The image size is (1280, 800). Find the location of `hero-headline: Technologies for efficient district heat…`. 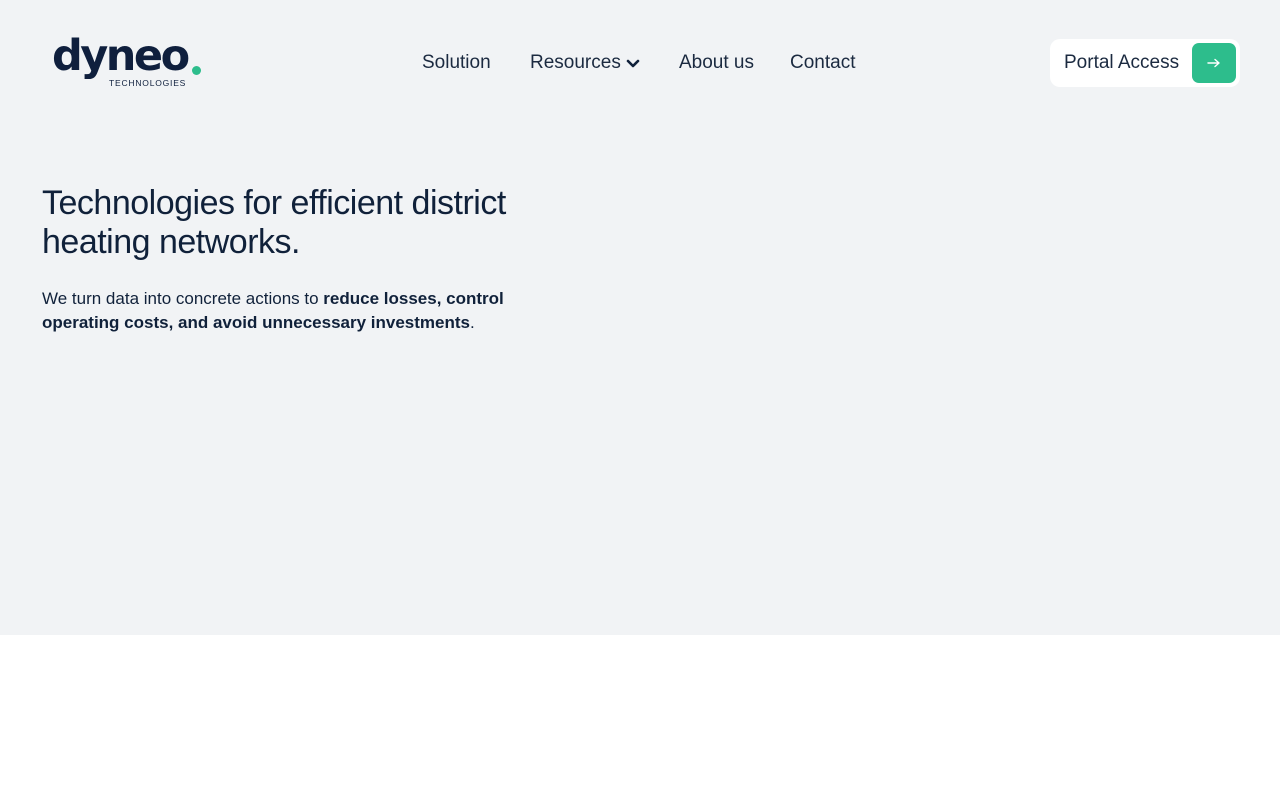

hero-headline: Technologies for efficient district heat… is located at coordinates (274, 222).